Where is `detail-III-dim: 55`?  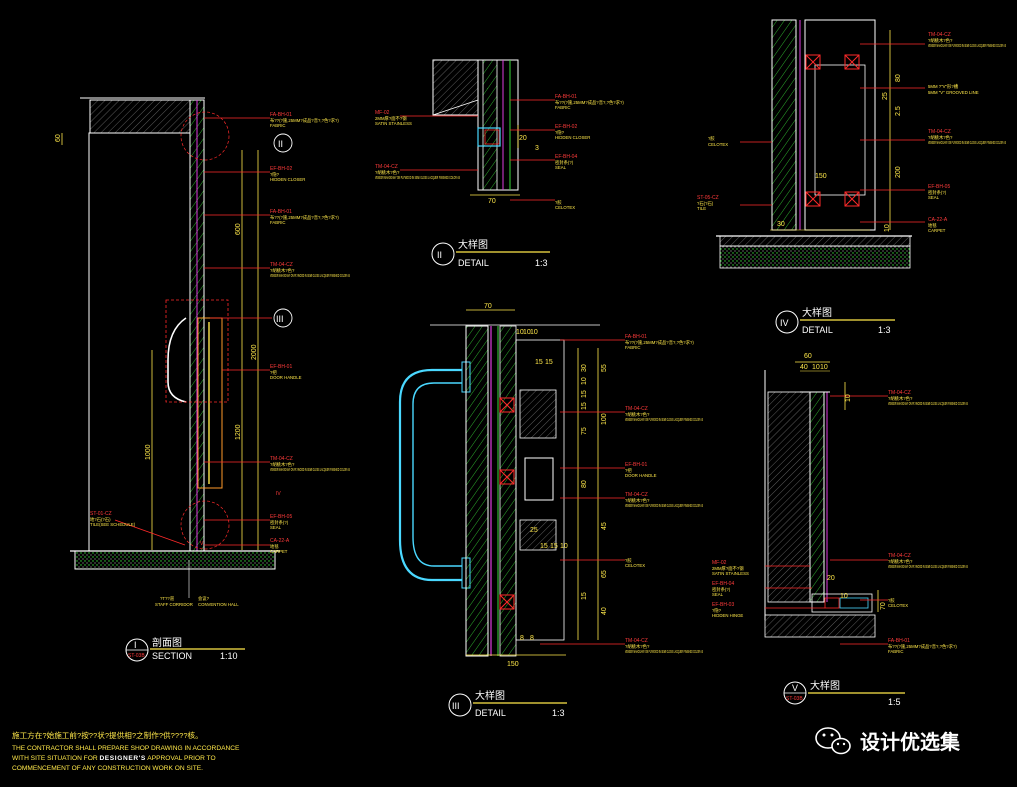
detail-III-dim: 55 is located at coordinates (604, 368).